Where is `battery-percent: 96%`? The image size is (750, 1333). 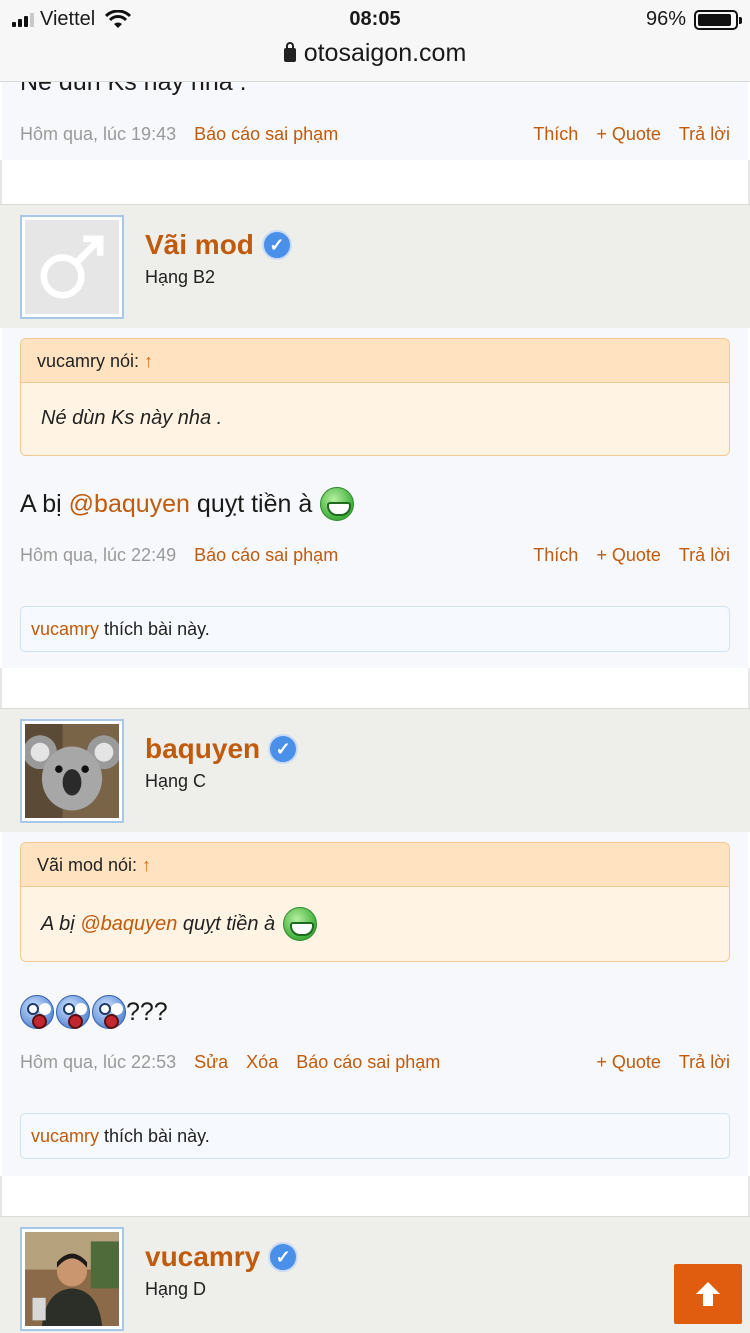
battery-percent: 96% is located at coordinates (665, 19).